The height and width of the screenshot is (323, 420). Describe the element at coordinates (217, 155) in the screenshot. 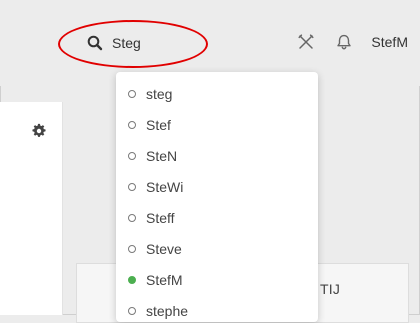

I see `user-suggestion-item: SteN` at that location.